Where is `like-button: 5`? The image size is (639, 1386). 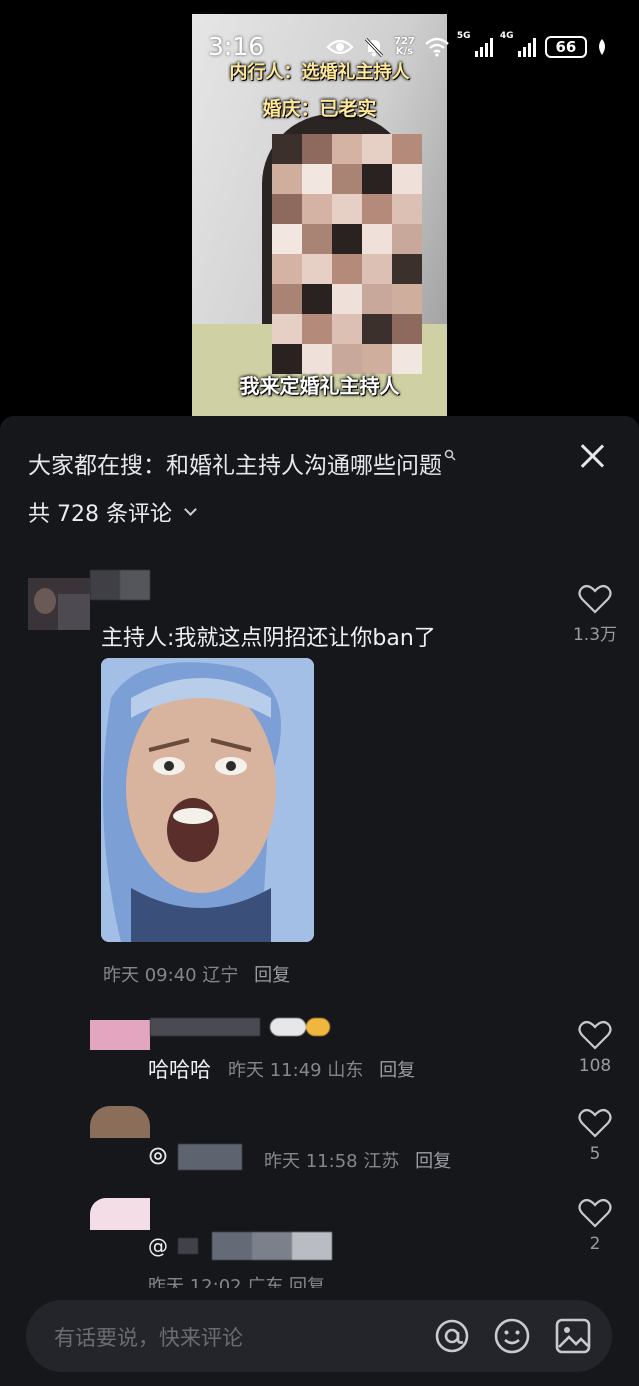 like-button: 5 is located at coordinates (595, 1136).